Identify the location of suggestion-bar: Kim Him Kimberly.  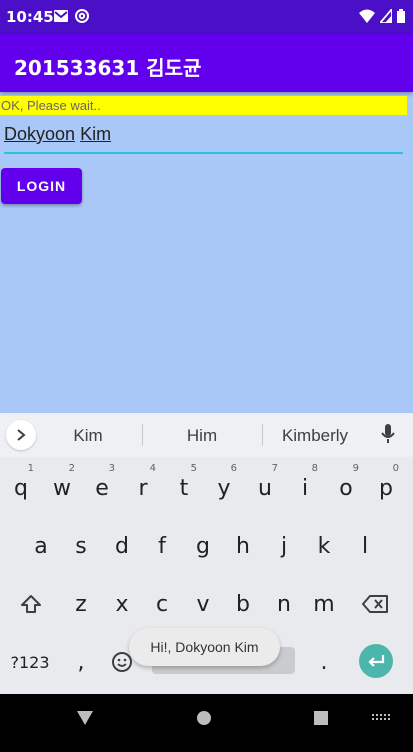
(206, 435).